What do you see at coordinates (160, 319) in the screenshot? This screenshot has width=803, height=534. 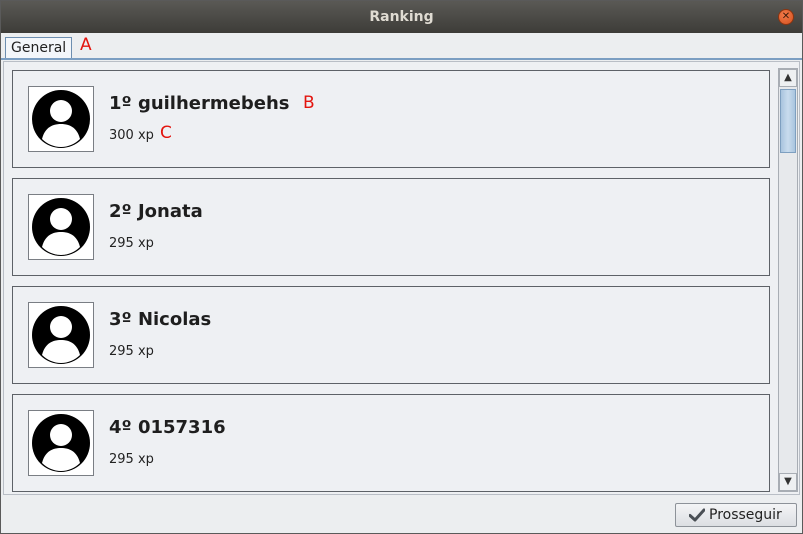 I see `player-name: 3º Nicolas` at bounding box center [160, 319].